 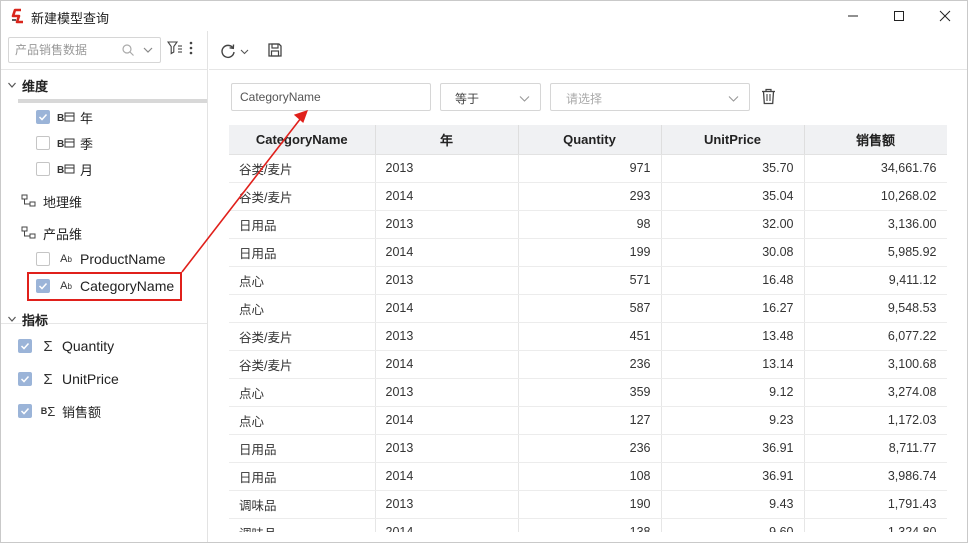 What do you see at coordinates (650, 97) in the screenshot?
I see `filter-value-select: 请选择` at bounding box center [650, 97].